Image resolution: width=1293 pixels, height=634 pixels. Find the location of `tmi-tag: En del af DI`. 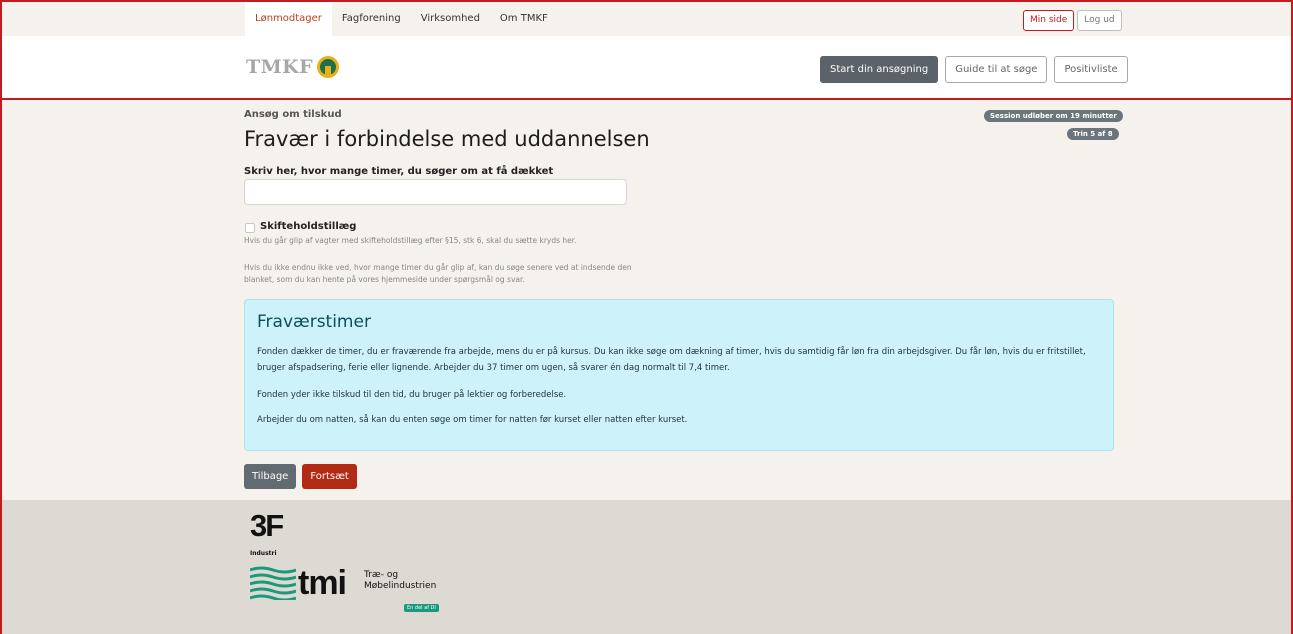

tmi-tag: En del af DI is located at coordinates (421, 608).